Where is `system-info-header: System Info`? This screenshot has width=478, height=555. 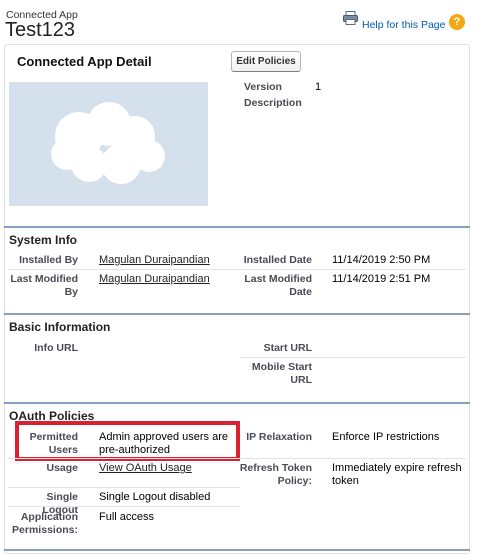
system-info-header: System Info is located at coordinates (237, 238).